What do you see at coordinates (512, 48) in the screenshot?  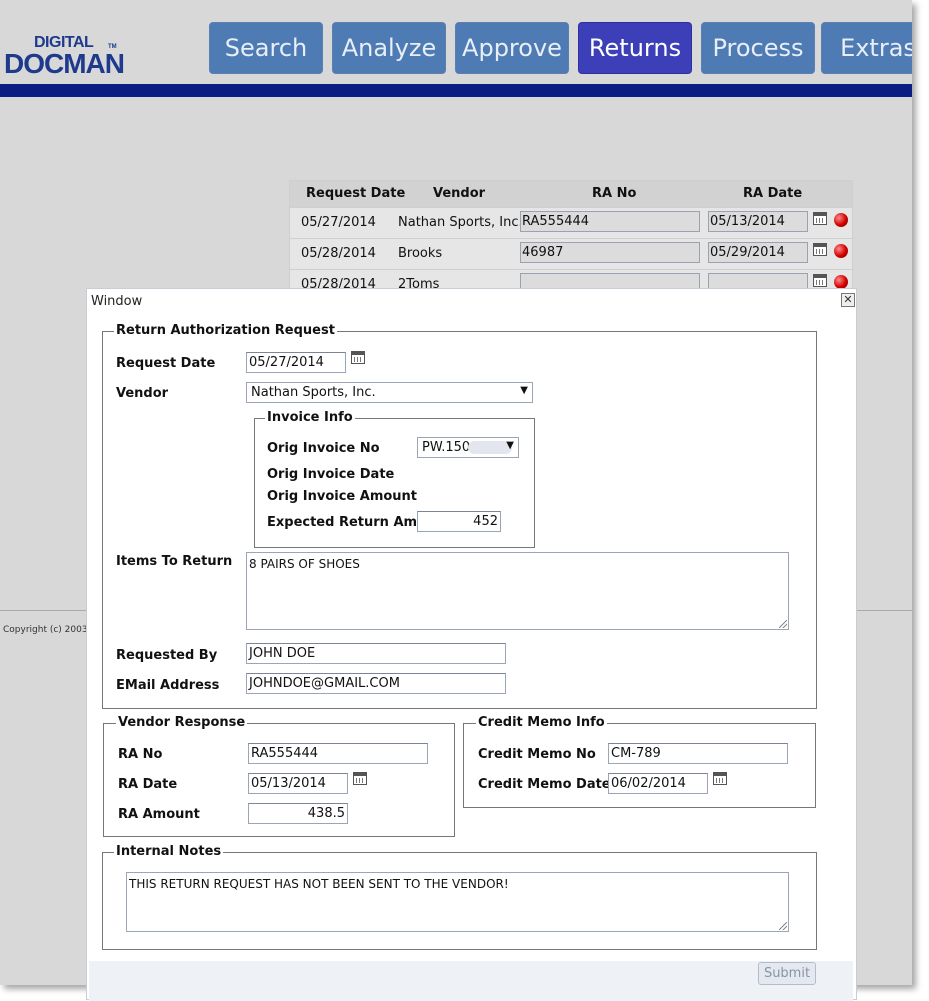 I see `nav-approve-button: Approve` at bounding box center [512, 48].